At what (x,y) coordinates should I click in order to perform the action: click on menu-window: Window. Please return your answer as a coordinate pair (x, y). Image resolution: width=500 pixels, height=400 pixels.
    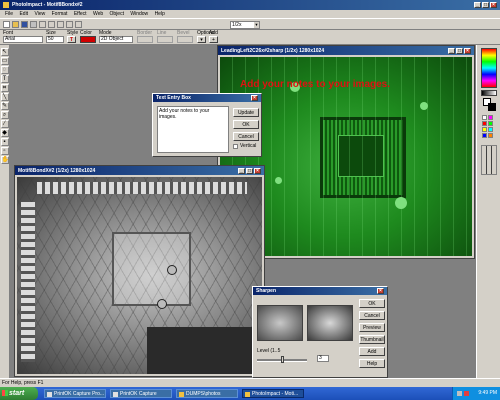
    Looking at the image, I should click on (139, 14).